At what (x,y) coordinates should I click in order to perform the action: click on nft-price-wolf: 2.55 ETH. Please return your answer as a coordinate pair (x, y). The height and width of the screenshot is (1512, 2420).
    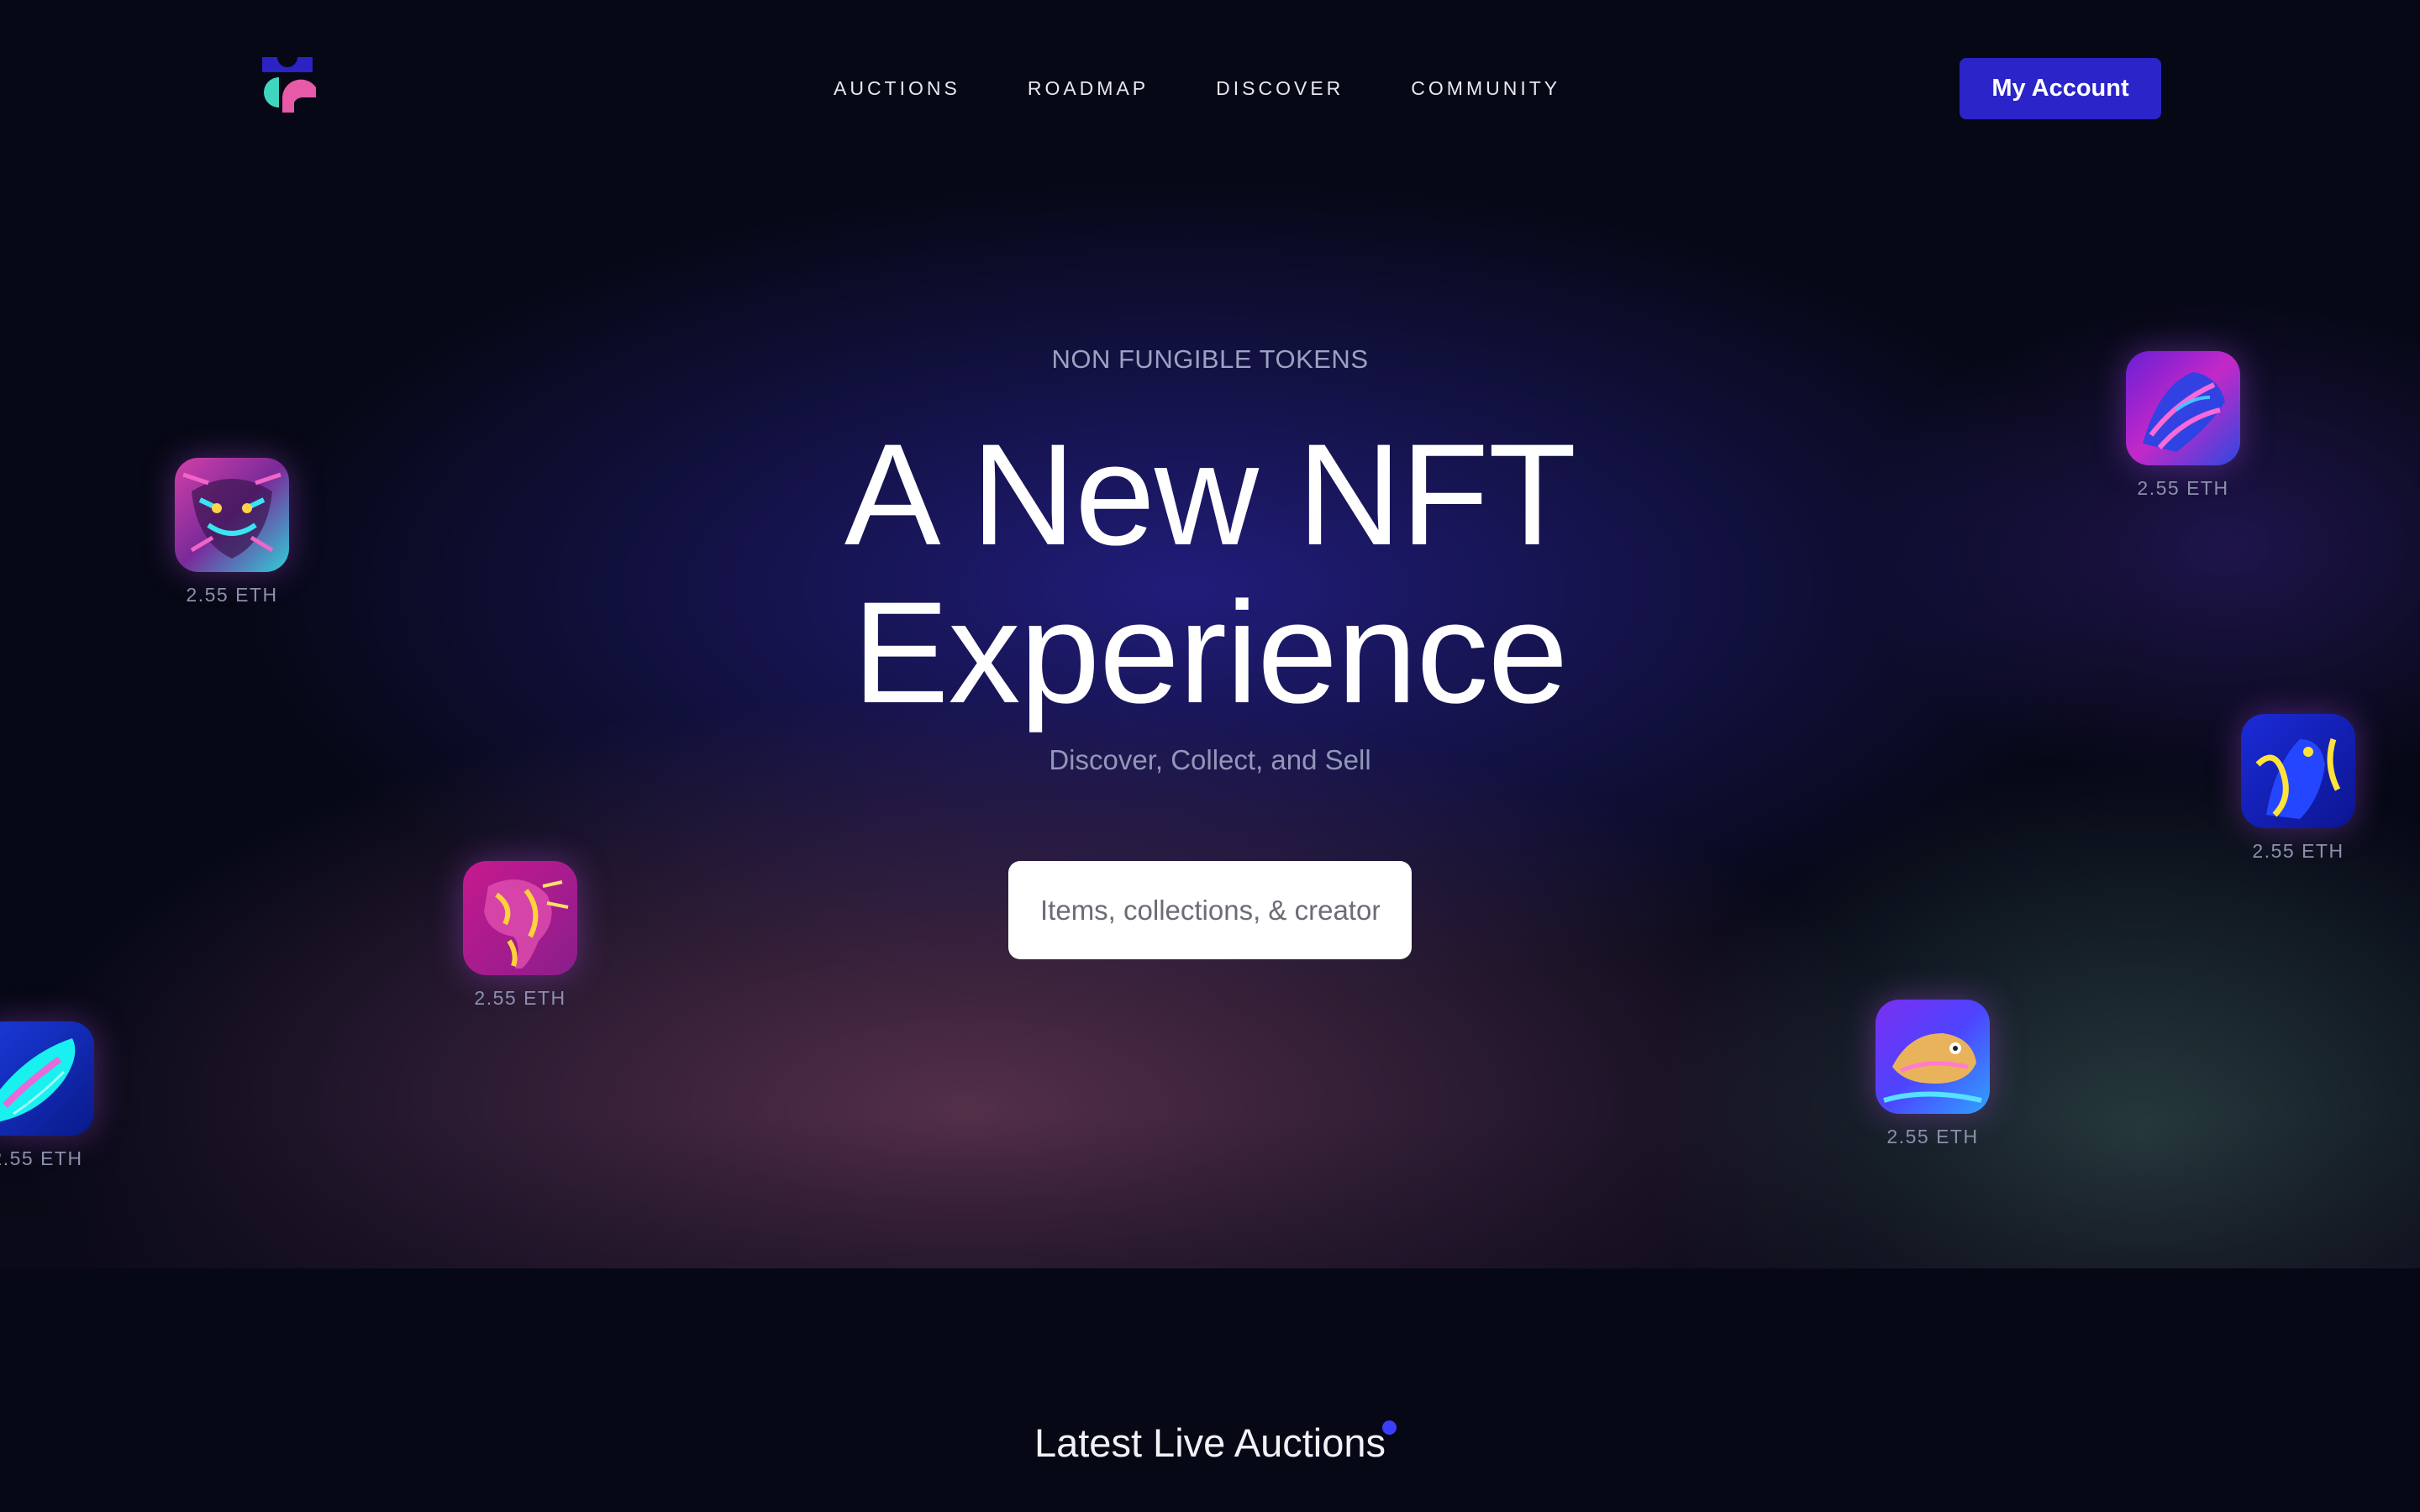
    Looking at the image, I should click on (2183, 488).